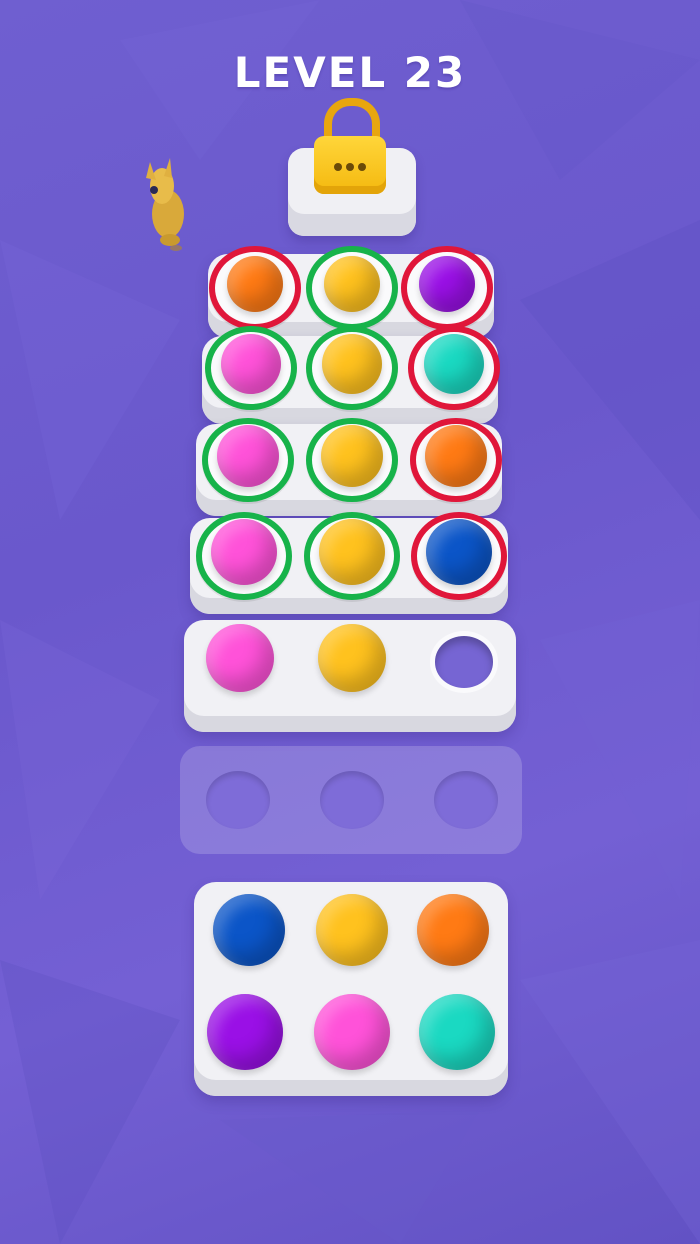 Image resolution: width=700 pixels, height=1244 pixels. Describe the element at coordinates (457, 1032) in the screenshot. I see `palette-teal-ball` at that location.